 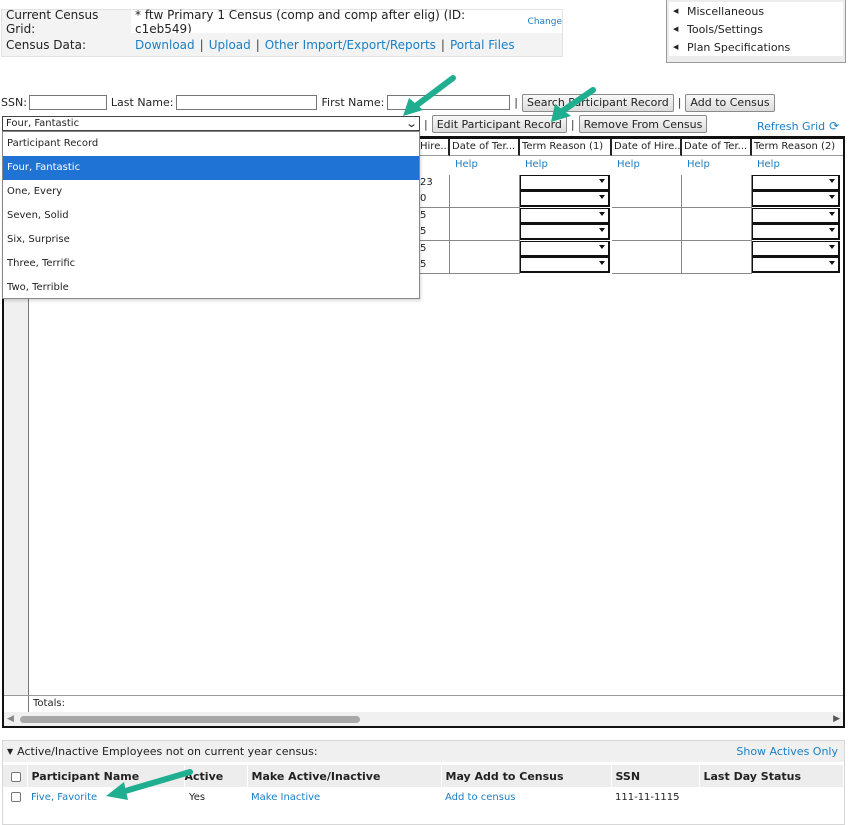 I want to click on add-to-census-button: Add to Census, so click(x=730, y=102).